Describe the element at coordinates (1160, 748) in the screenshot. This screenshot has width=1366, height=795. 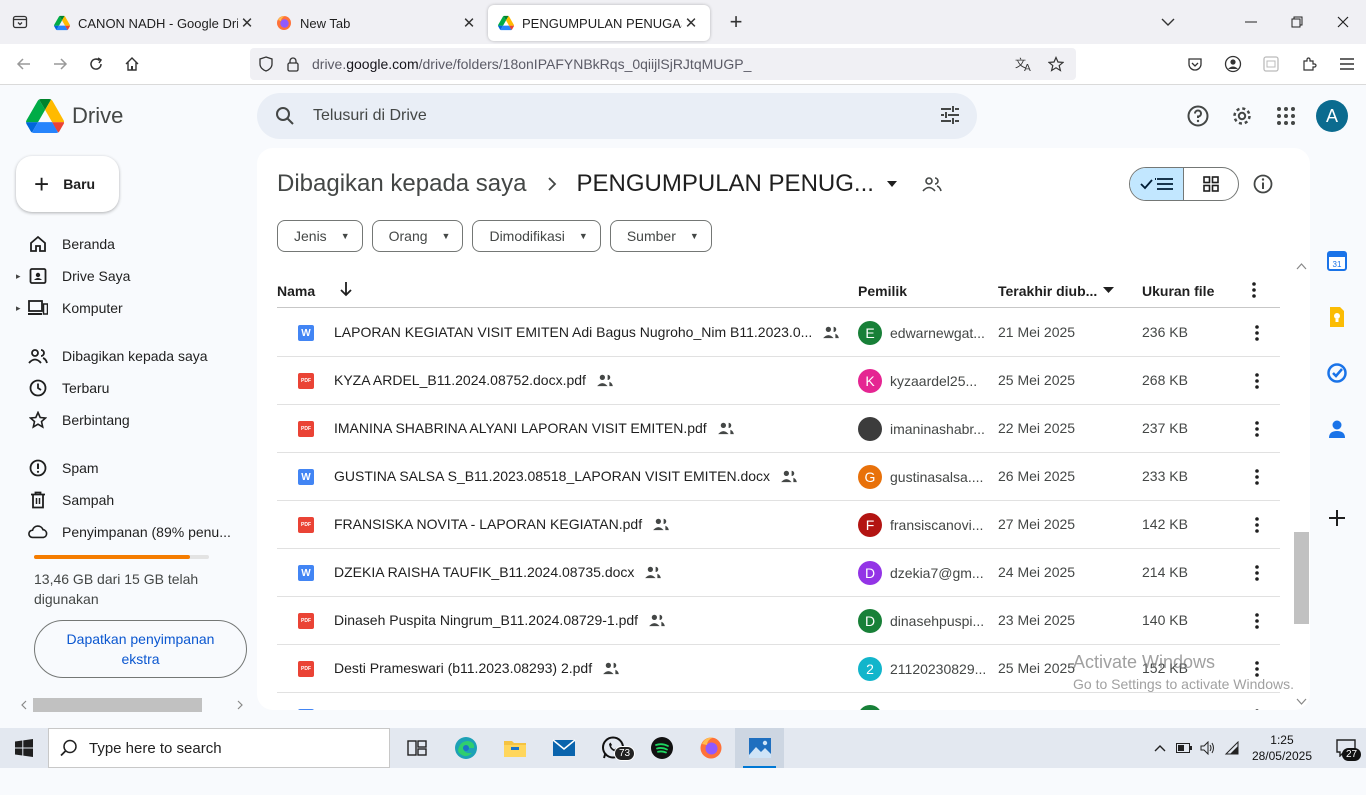
I see `chevron-up-icon` at that location.